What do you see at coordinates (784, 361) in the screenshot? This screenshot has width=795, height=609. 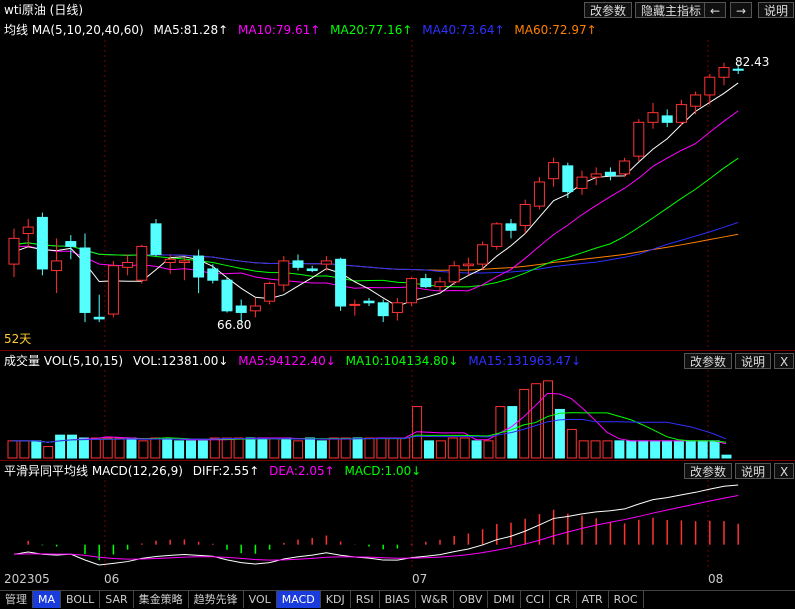 I see `vol-close-button: X` at bounding box center [784, 361].